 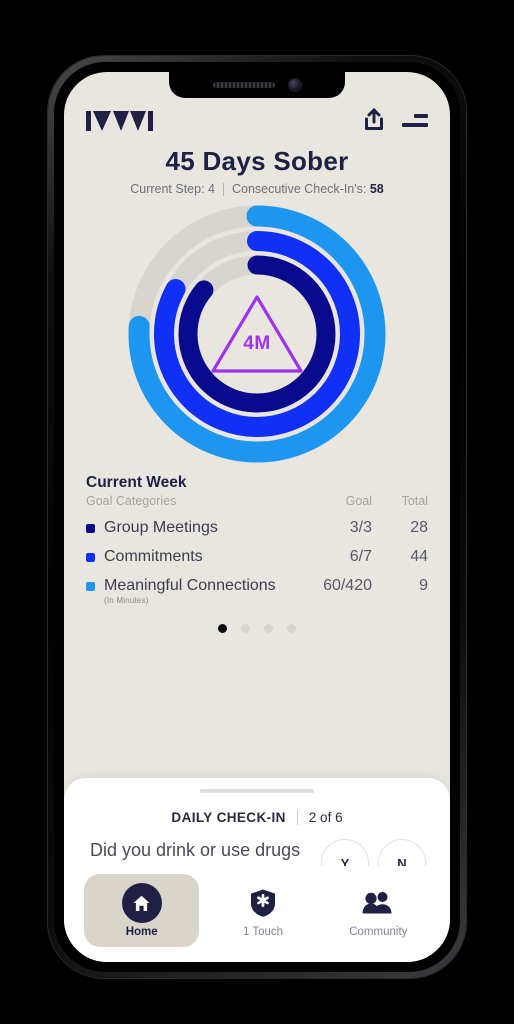 I want to click on goals-section-title: Current Week, so click(x=136, y=482).